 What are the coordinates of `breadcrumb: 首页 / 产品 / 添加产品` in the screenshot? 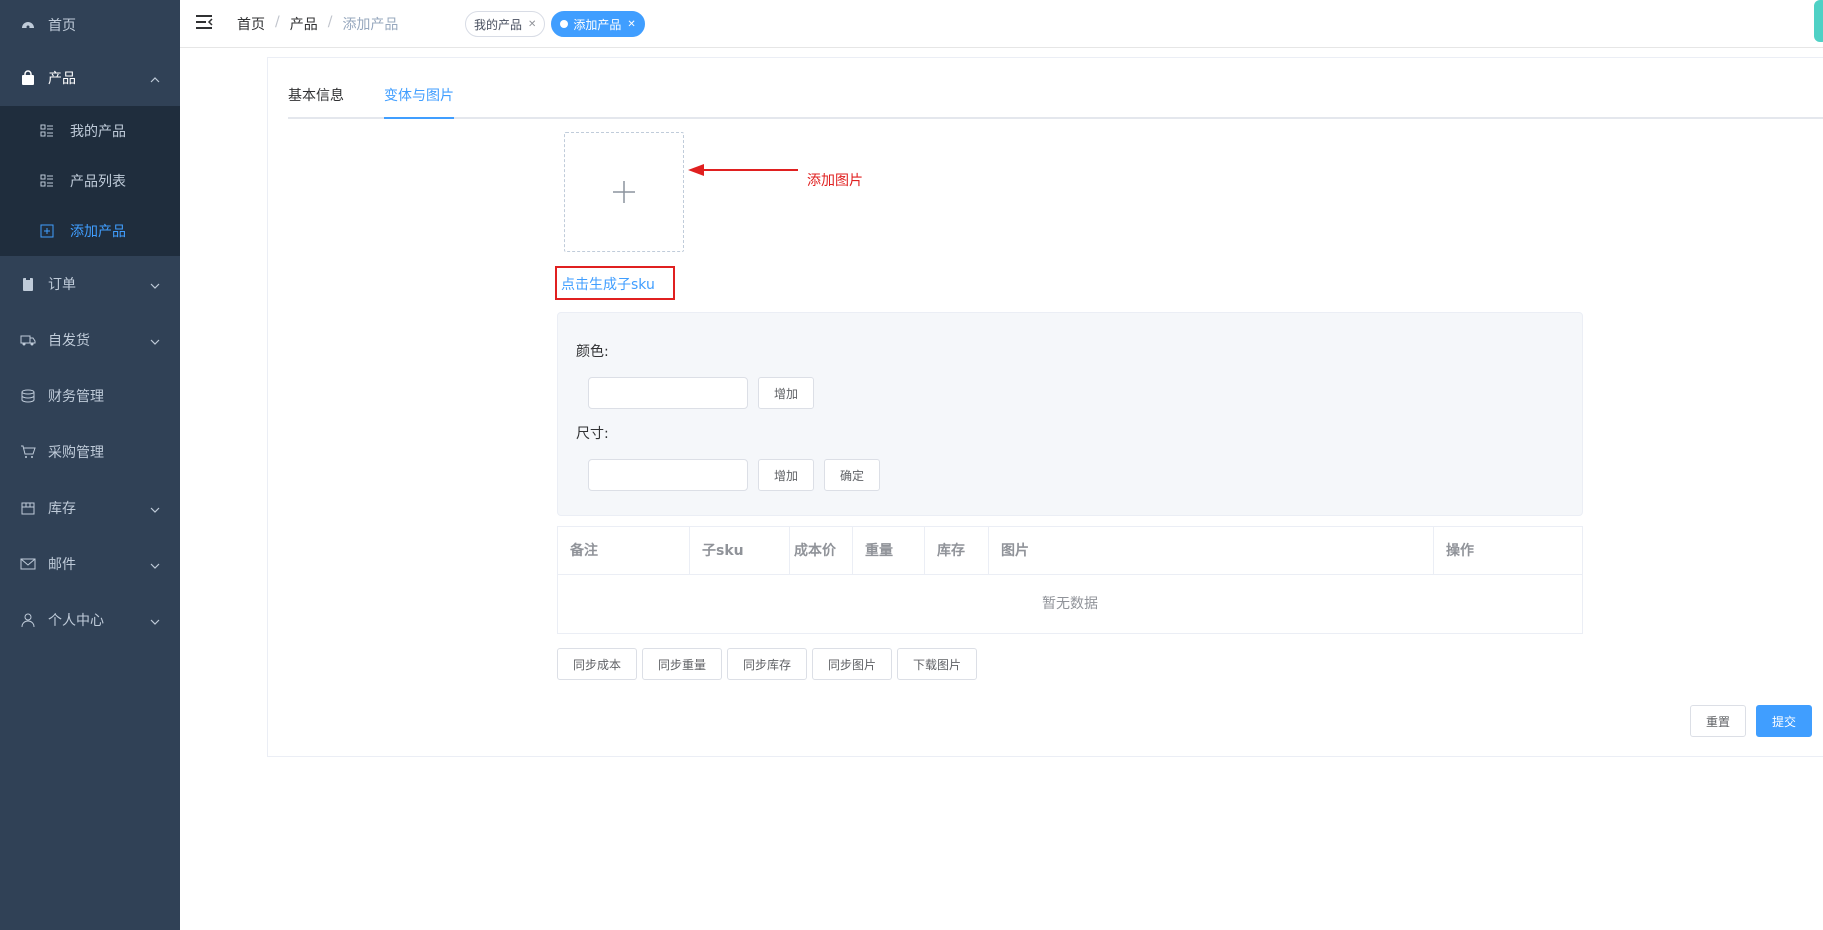 It's located at (318, 24).